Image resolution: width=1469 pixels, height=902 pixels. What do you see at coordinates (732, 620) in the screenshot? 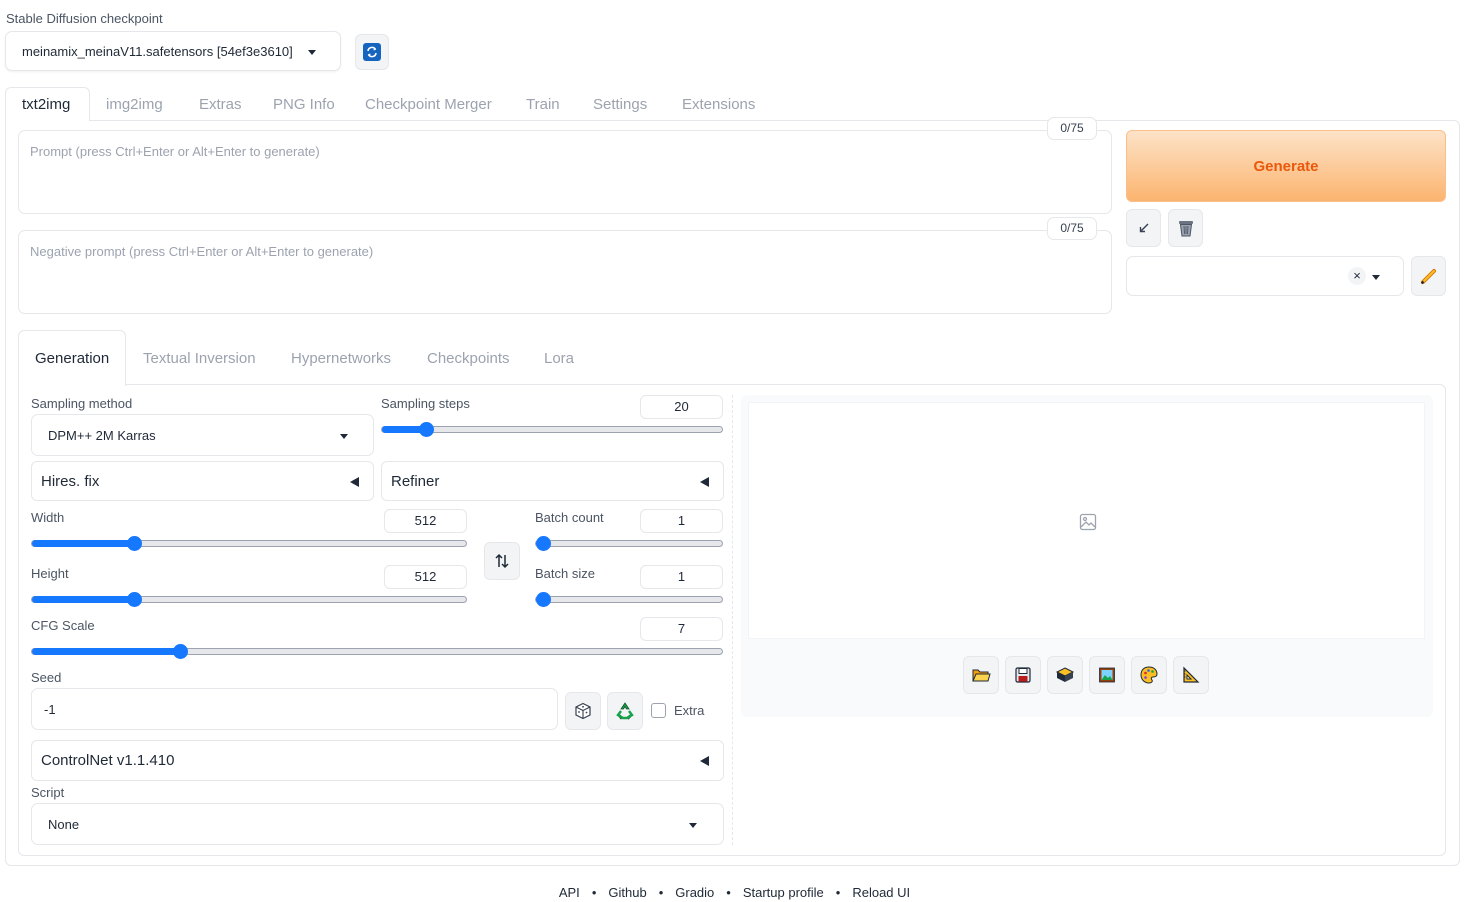
I see `column-divider` at bounding box center [732, 620].